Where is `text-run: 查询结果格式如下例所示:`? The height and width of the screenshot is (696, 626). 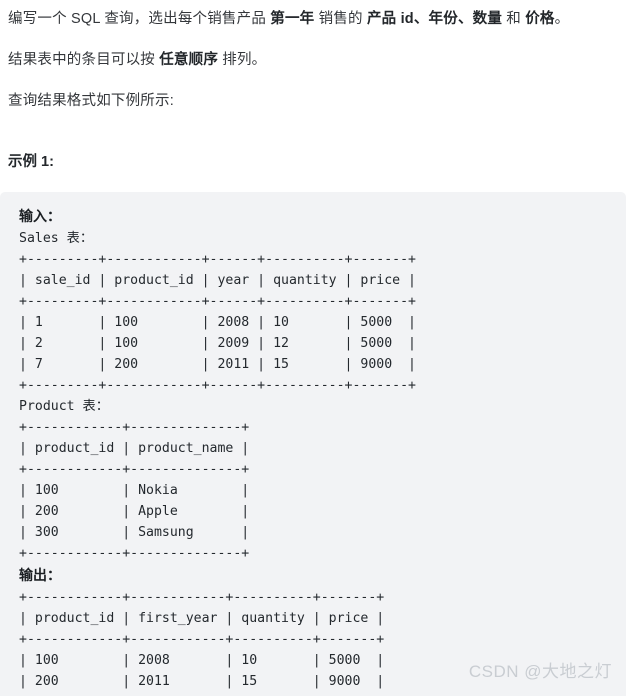
text-run: 查询结果格式如下例所示: is located at coordinates (91, 100).